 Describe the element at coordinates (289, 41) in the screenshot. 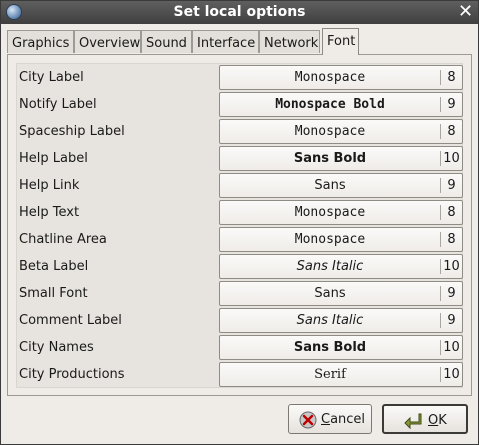

I see `tab-network: Network` at that location.